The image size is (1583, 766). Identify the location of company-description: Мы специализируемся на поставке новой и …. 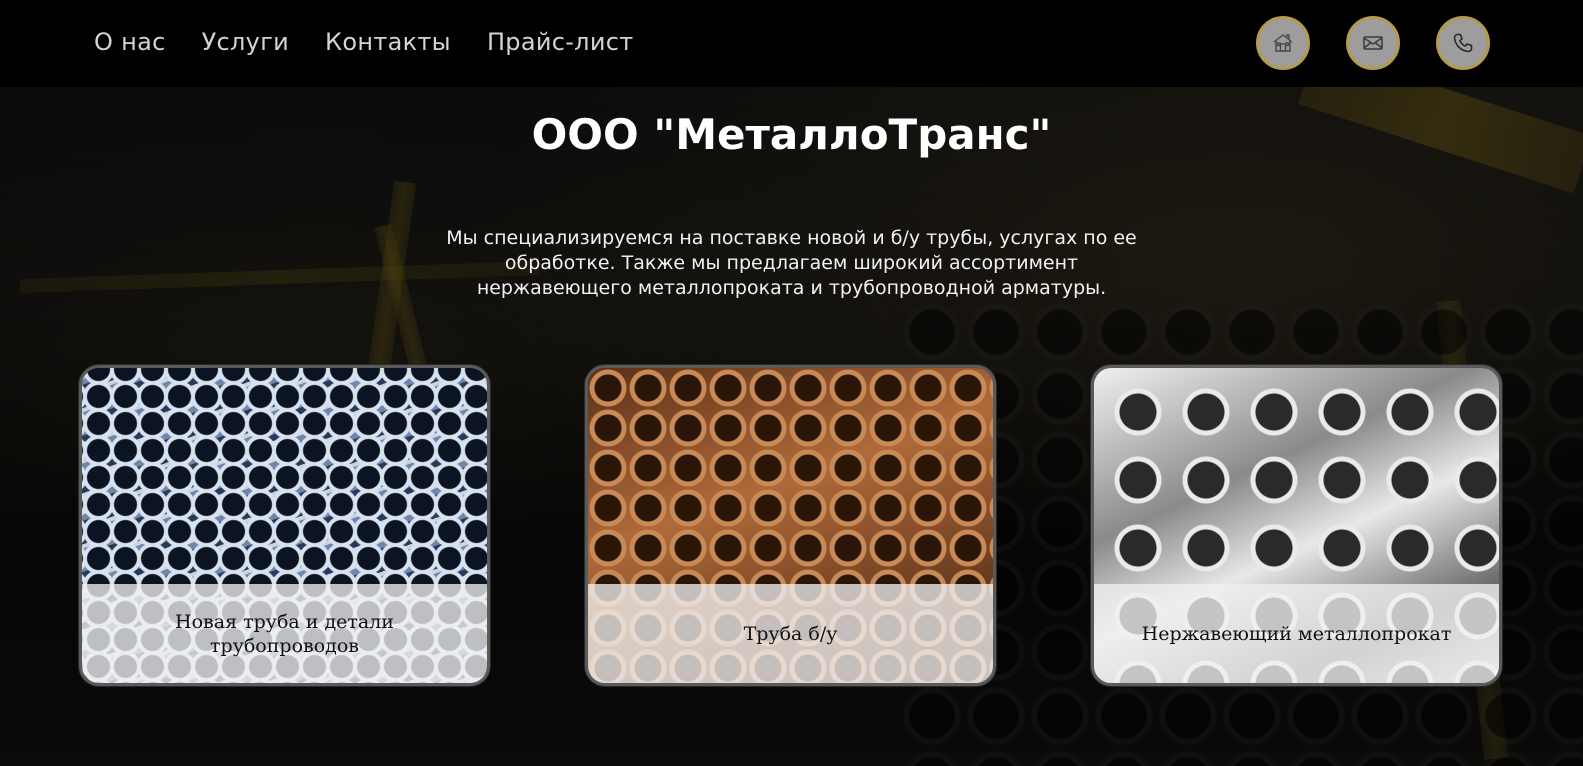
(791, 263).